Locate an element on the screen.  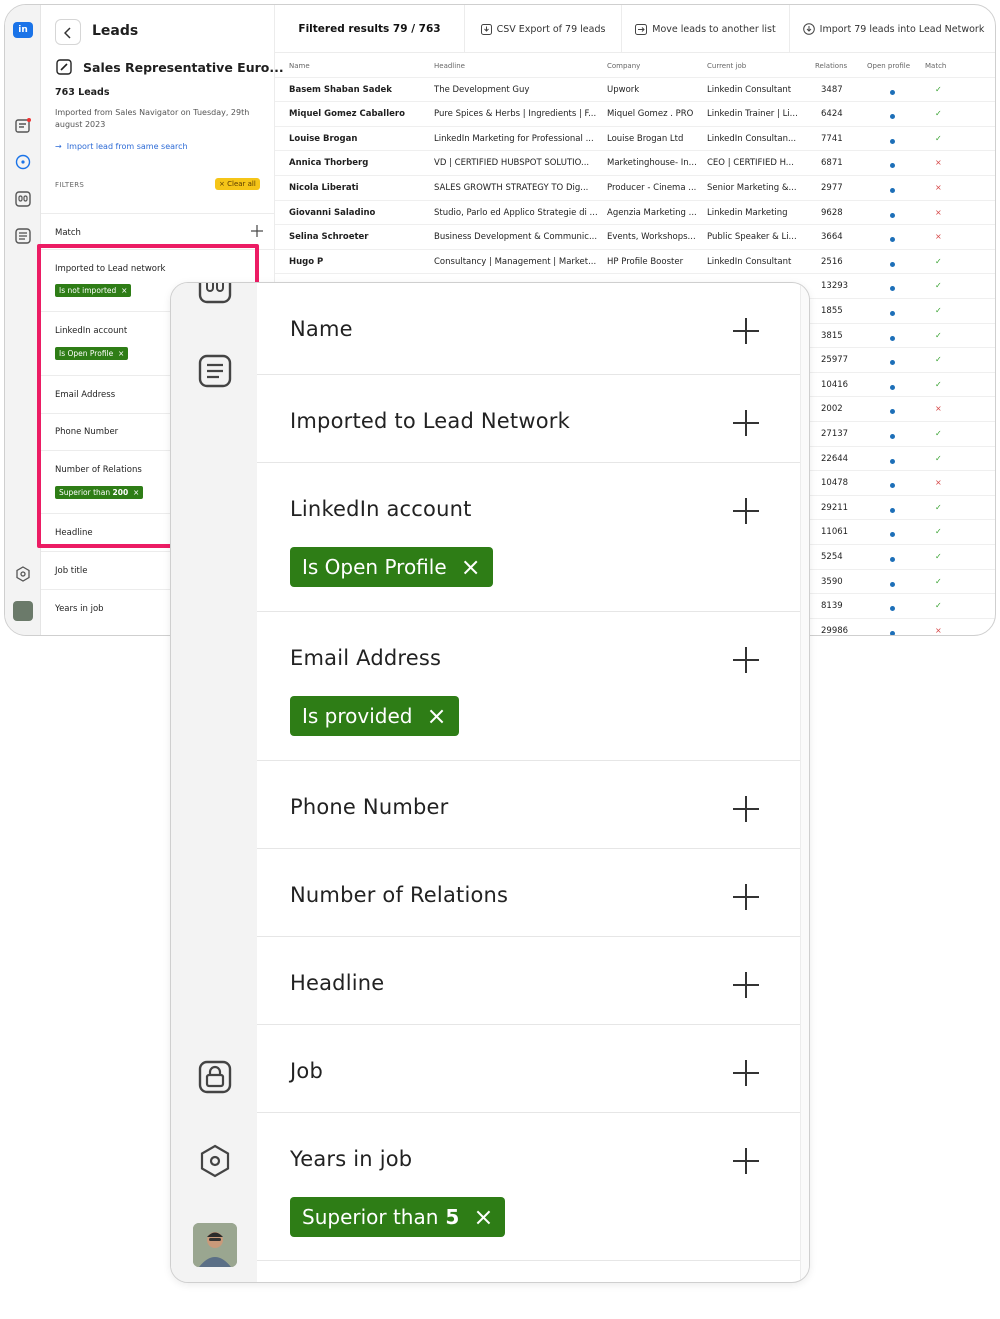
filter-phone-number: Phone Number is located at coordinates (528, 805).